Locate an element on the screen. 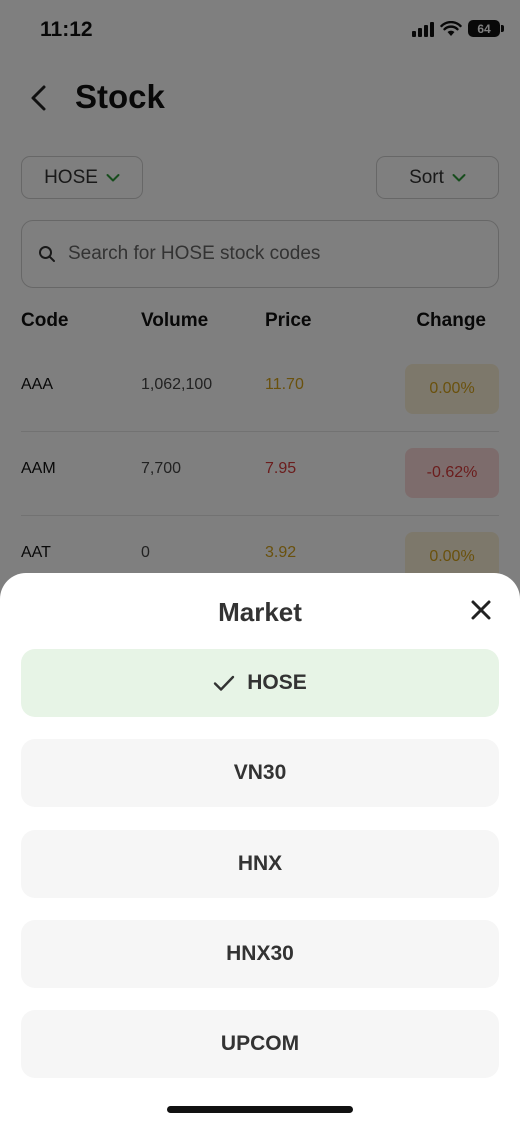 Image resolution: width=520 pixels, height=1125 pixels. market-option-upcom: UPCOM is located at coordinates (260, 1044).